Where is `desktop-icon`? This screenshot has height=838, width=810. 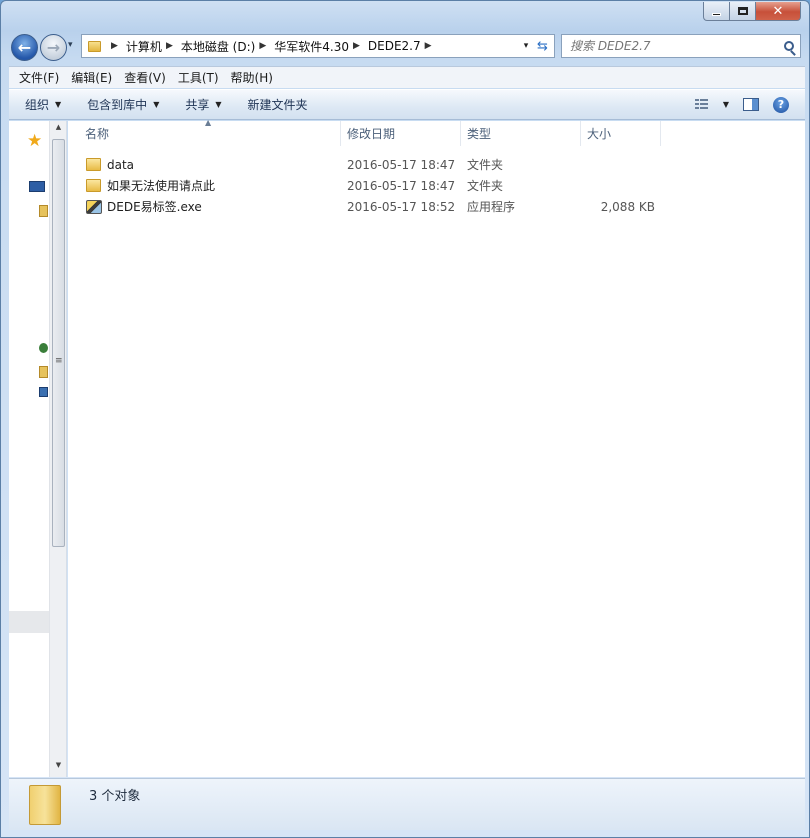 desktop-icon is located at coordinates (37, 186).